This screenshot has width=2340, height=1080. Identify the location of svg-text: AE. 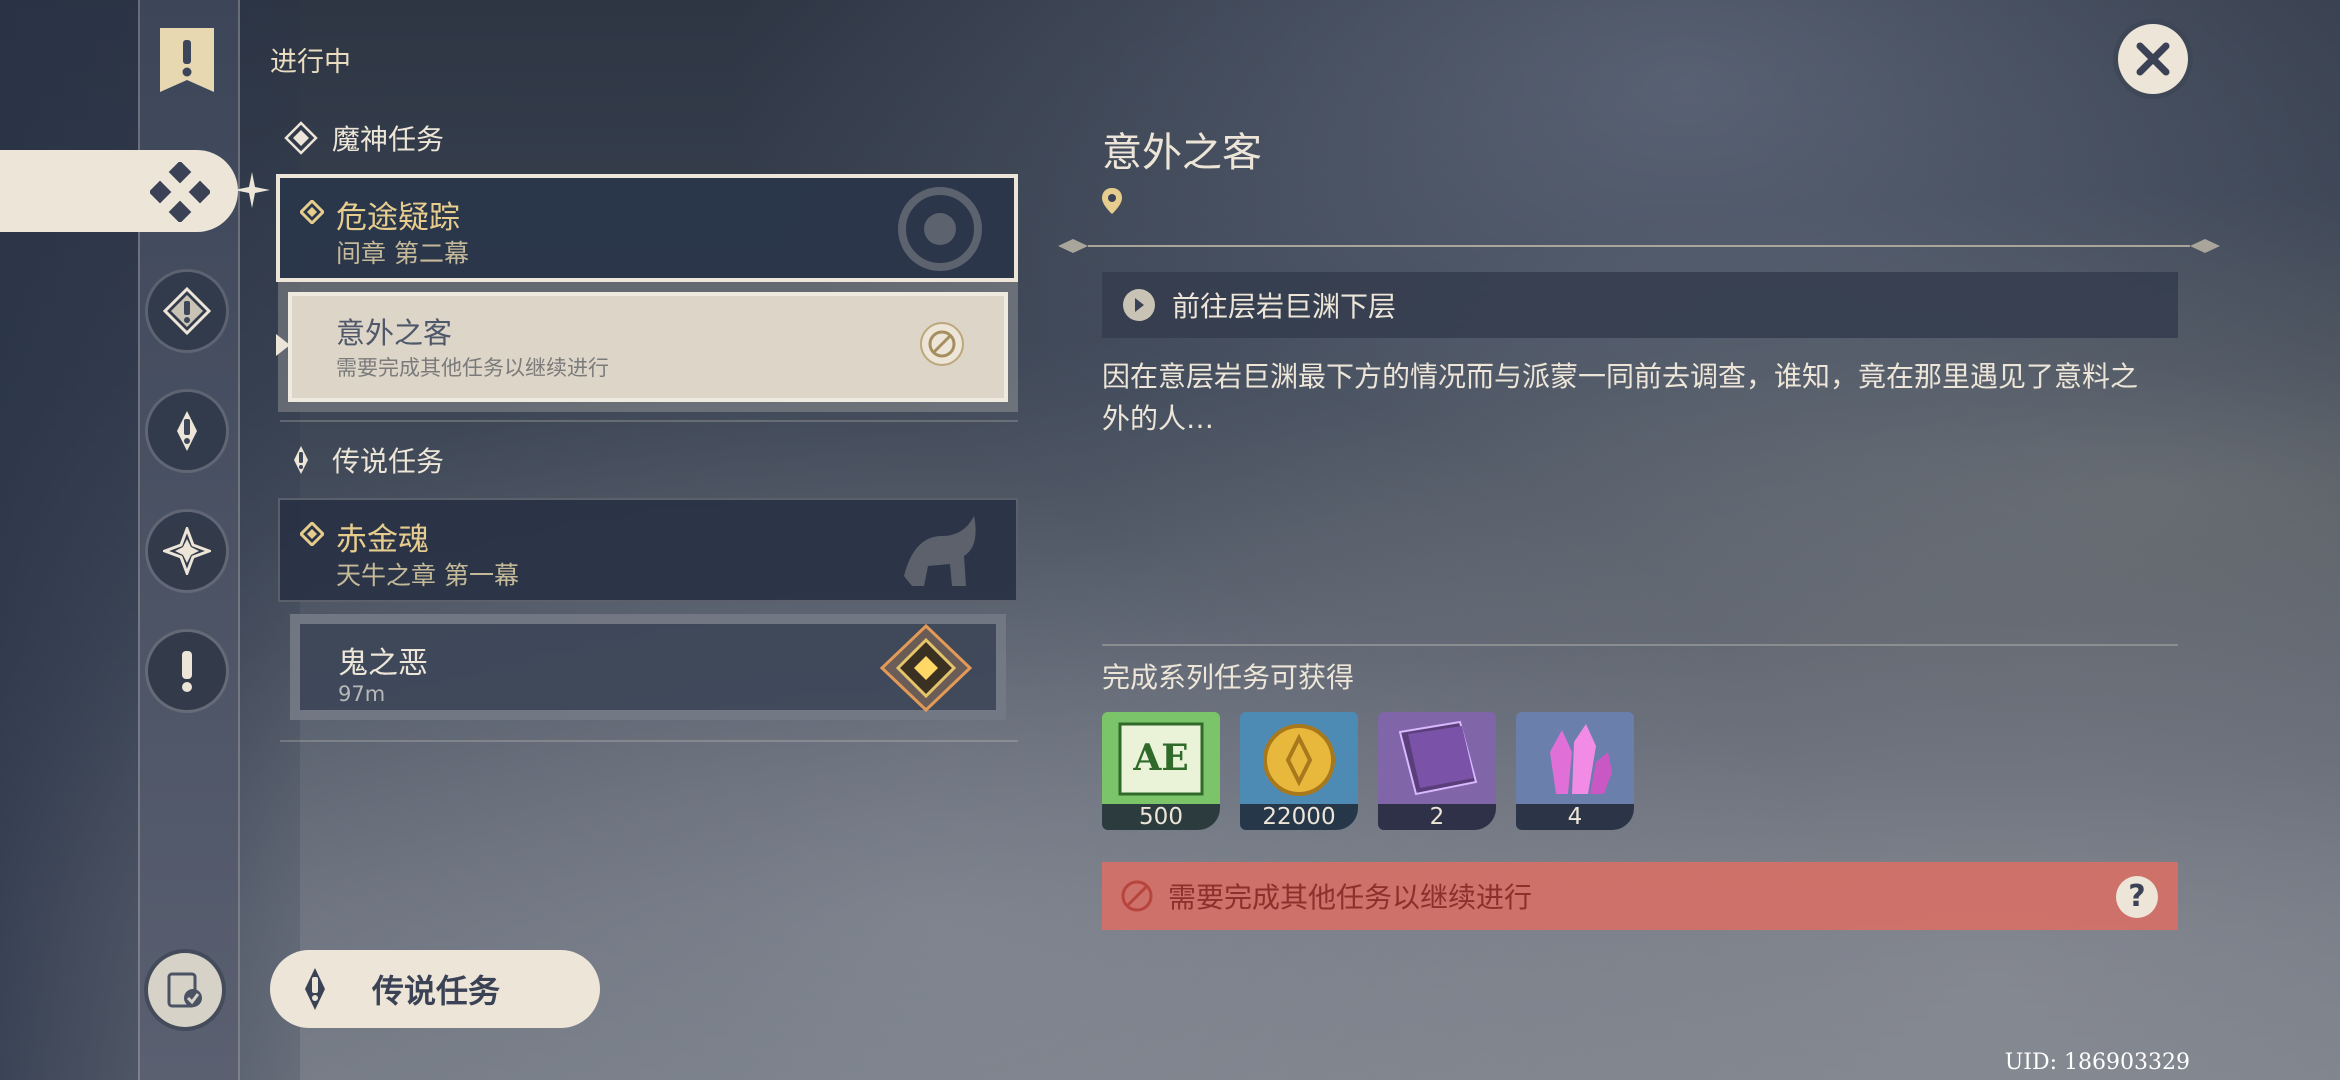
(1160, 758).